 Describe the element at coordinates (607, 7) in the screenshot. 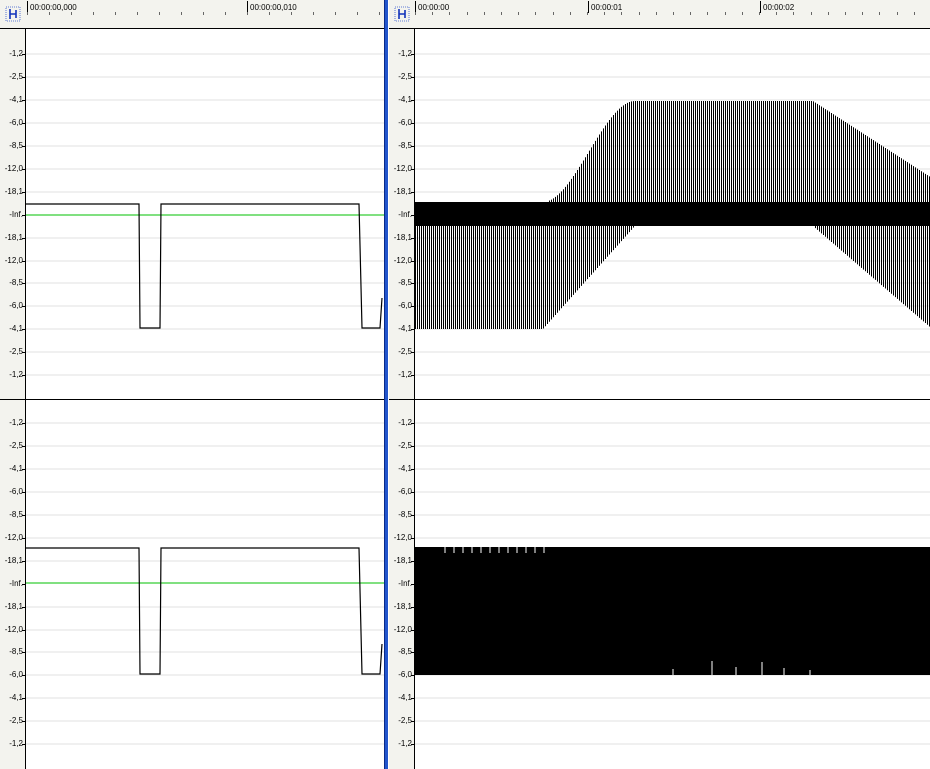

I see `ruler-label-1s: 00:00:01` at that location.